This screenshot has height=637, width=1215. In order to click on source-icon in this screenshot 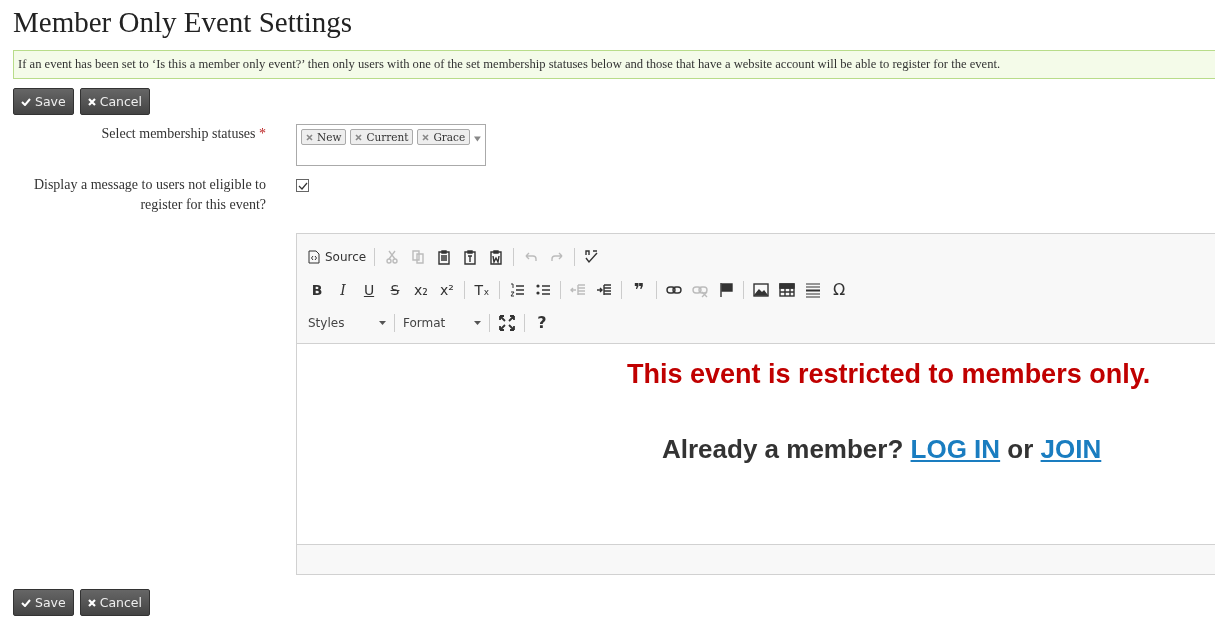, I will do `click(314, 256)`.